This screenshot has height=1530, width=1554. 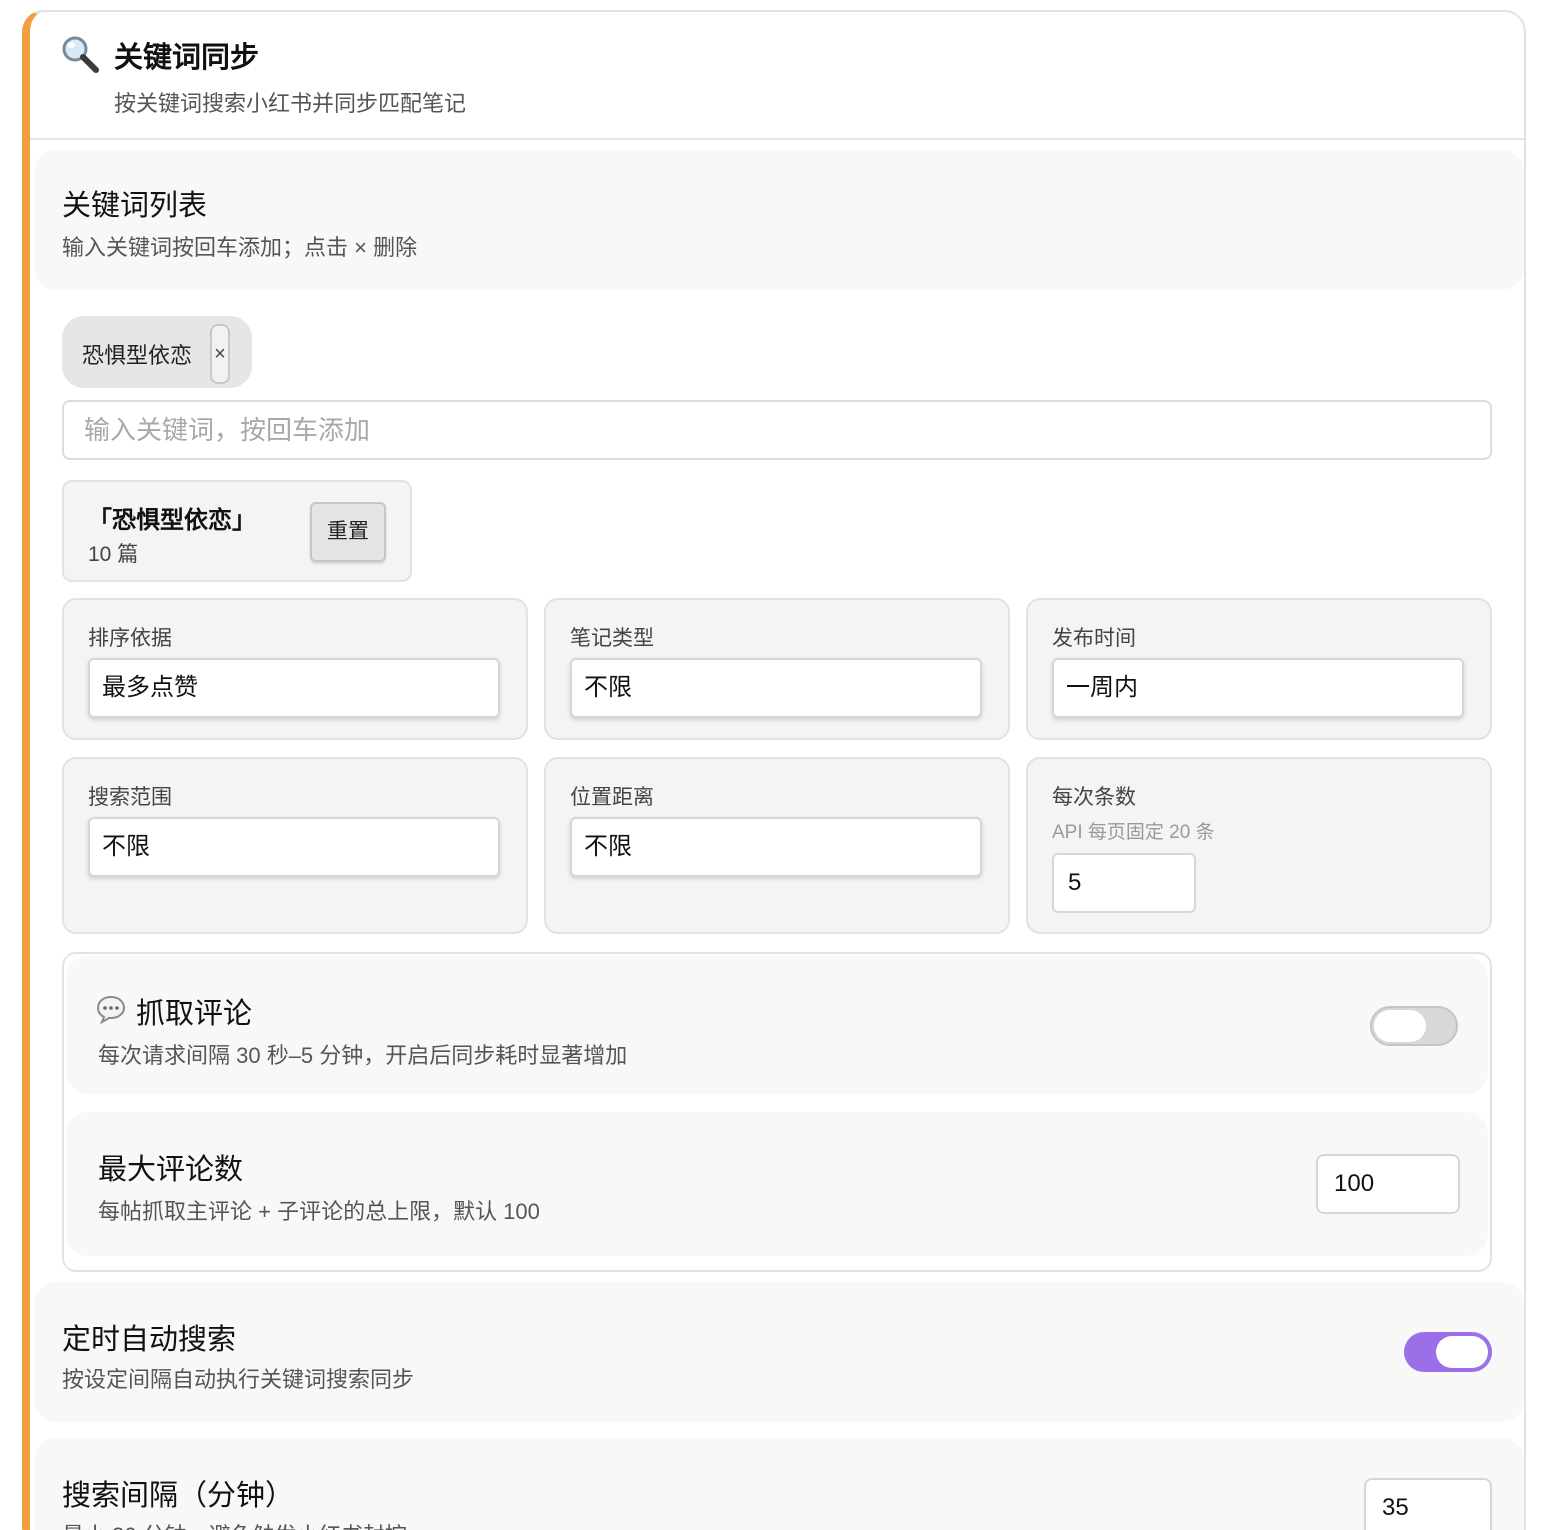 I want to click on note-type-field: 笔记类型 不限, so click(x=777, y=669).